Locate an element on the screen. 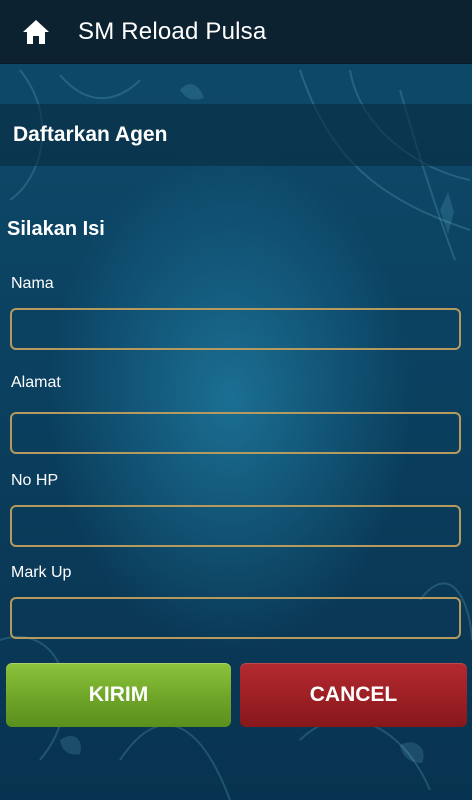 The height and width of the screenshot is (800, 472). alamat-label: Alamat is located at coordinates (36, 382).